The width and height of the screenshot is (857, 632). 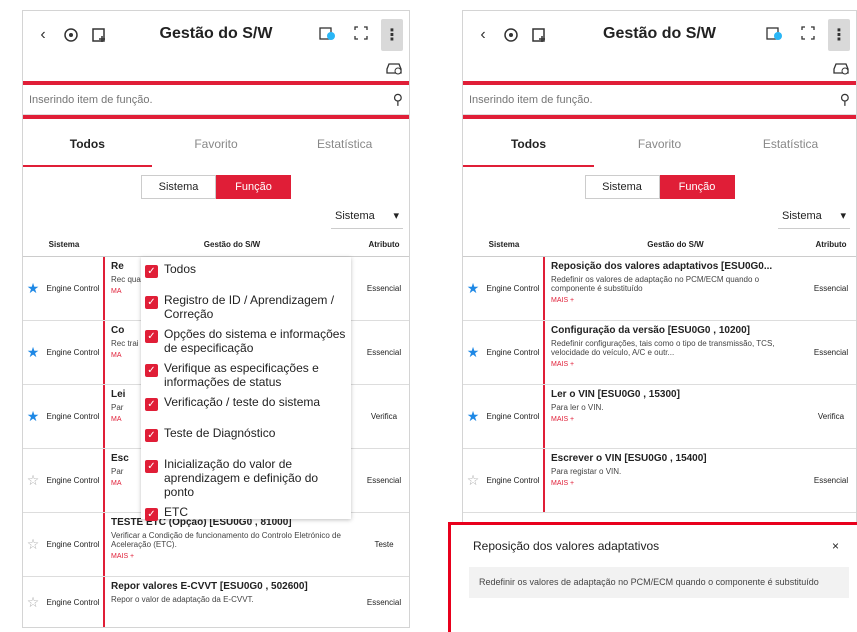 I want to click on row-description: Para ler o VIN., so click(x=577, y=407).